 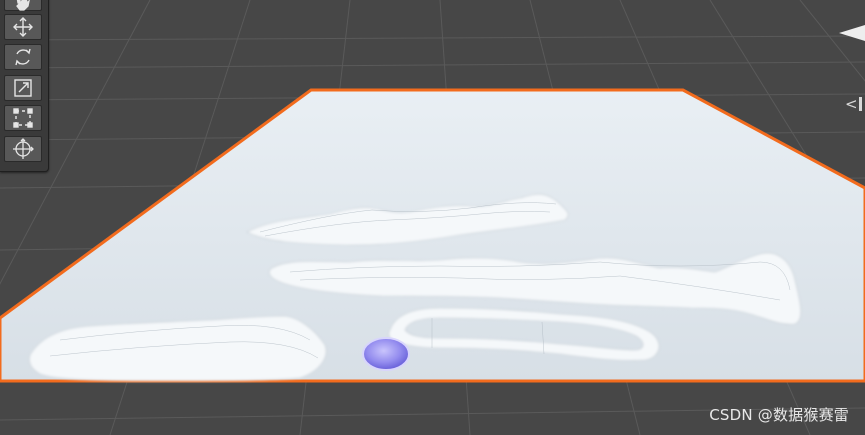 I want to click on scale-tool-button, so click(x=23, y=88).